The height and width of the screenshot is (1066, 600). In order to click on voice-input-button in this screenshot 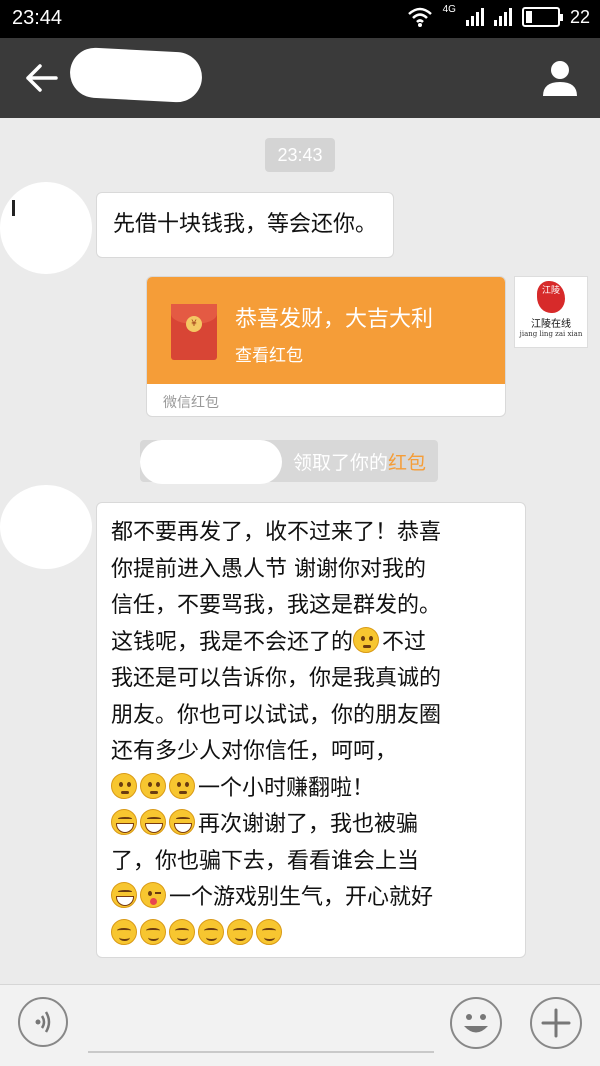, I will do `click(43, 1022)`.